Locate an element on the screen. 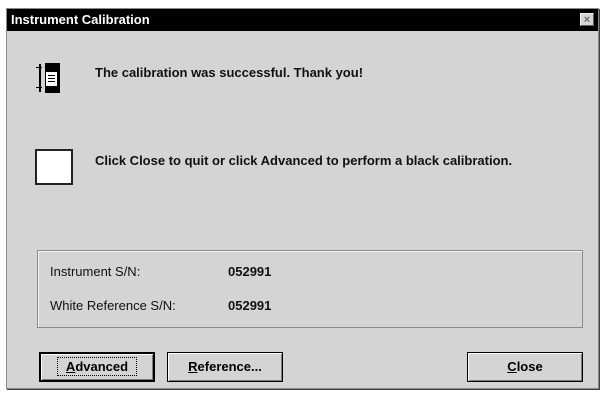 The width and height of the screenshot is (605, 403). blank-status-icon is located at coordinates (54, 167).